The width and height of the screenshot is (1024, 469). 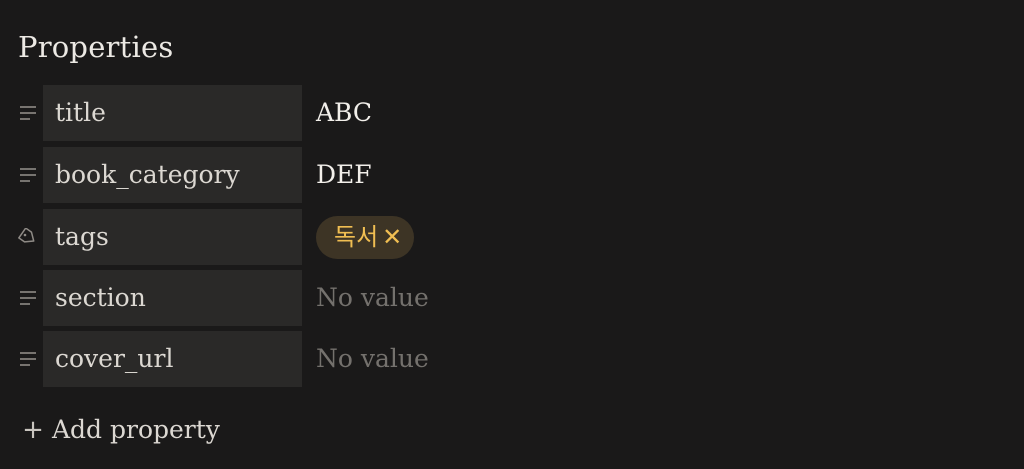 What do you see at coordinates (372, 298) in the screenshot?
I see `property-value-section: No value` at bounding box center [372, 298].